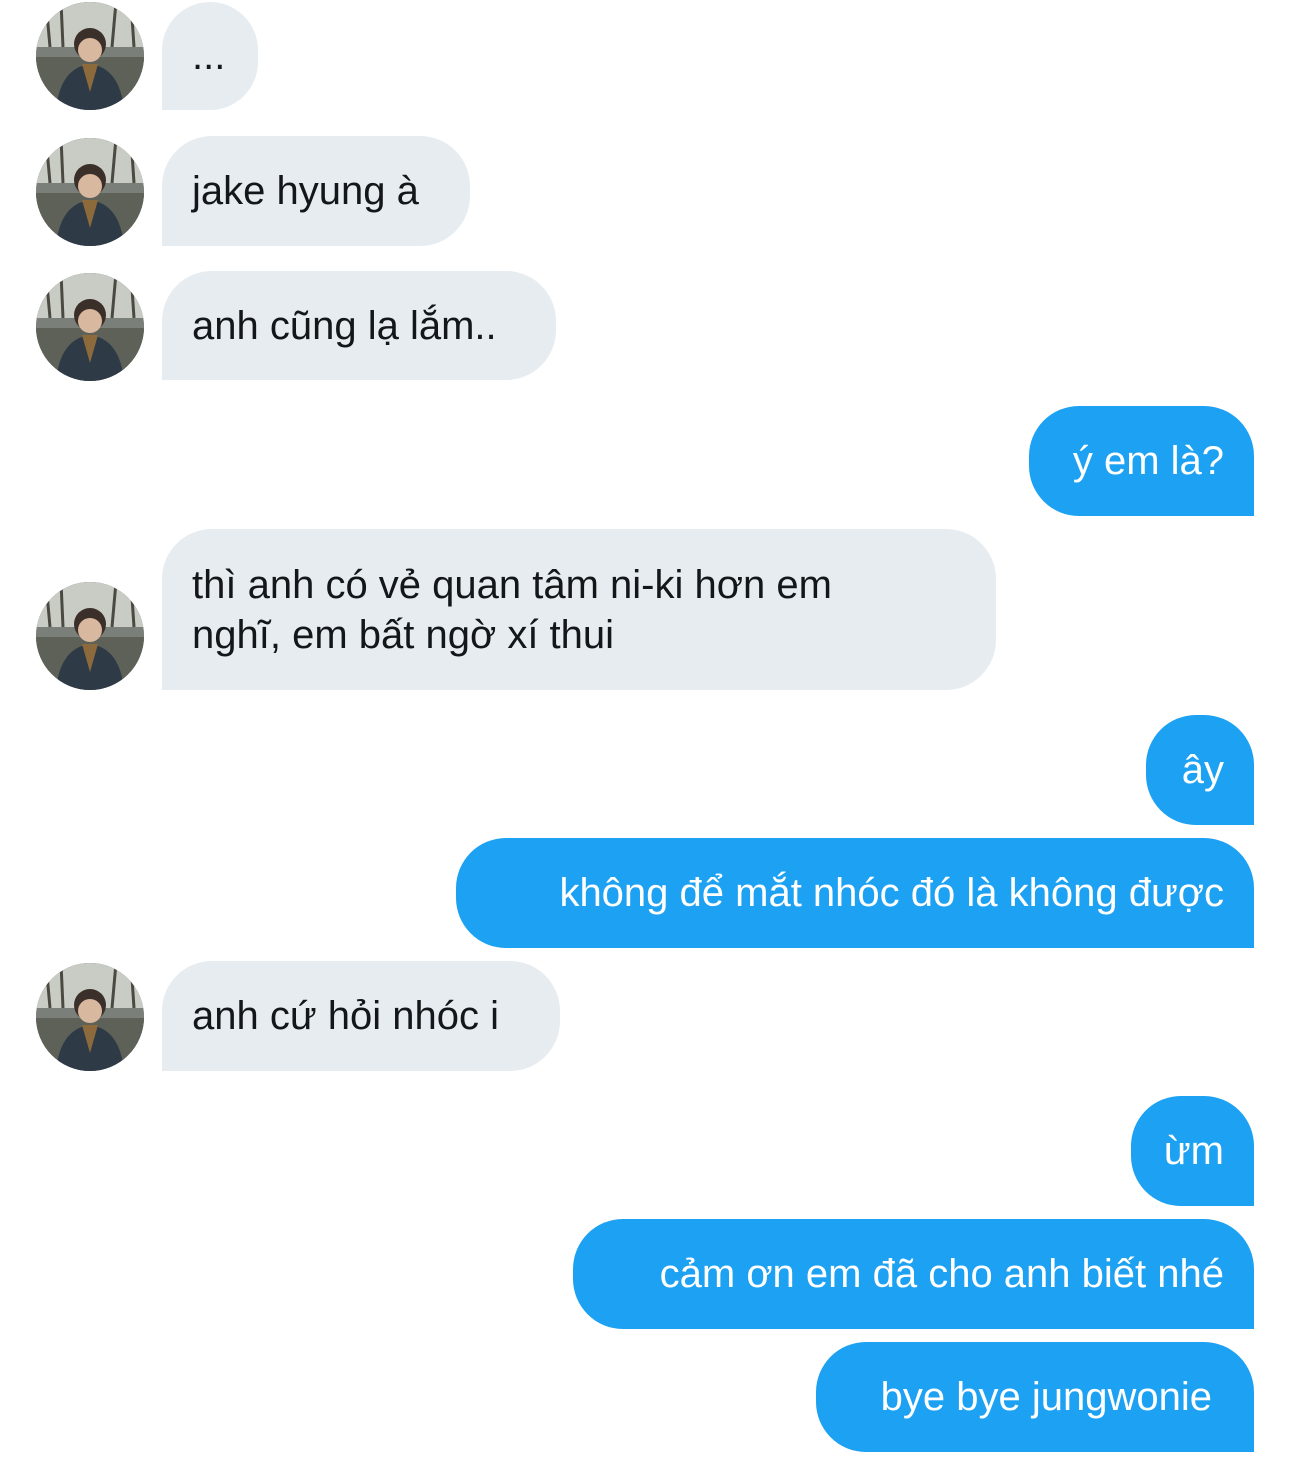  What do you see at coordinates (855, 893) in the screenshot?
I see `outgoing-message-bubble: không để mắt nhóc đó là không được` at bounding box center [855, 893].